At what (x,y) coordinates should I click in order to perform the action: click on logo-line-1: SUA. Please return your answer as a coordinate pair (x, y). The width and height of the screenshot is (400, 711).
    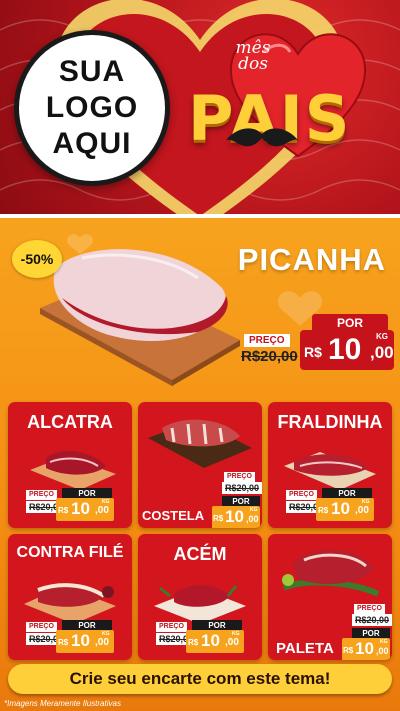
    Looking at the image, I should click on (92, 71).